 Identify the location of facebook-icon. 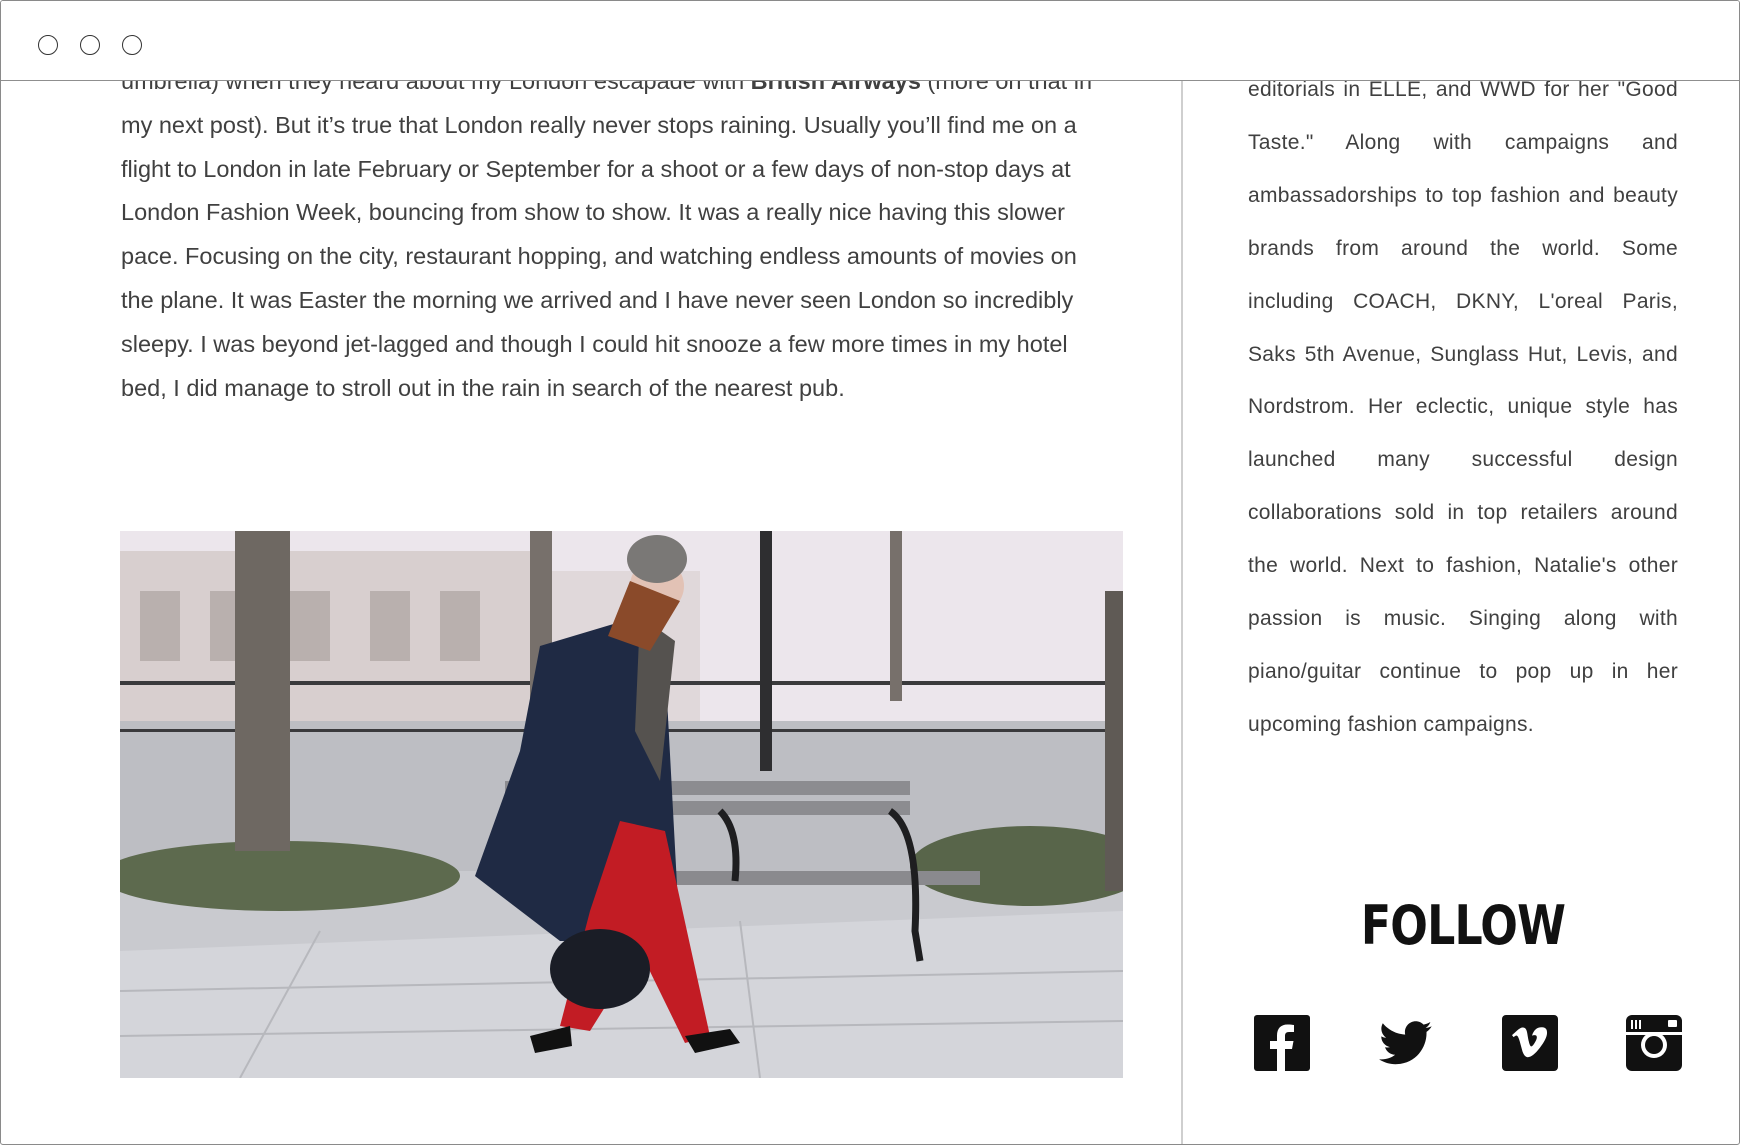
(1282, 1043).